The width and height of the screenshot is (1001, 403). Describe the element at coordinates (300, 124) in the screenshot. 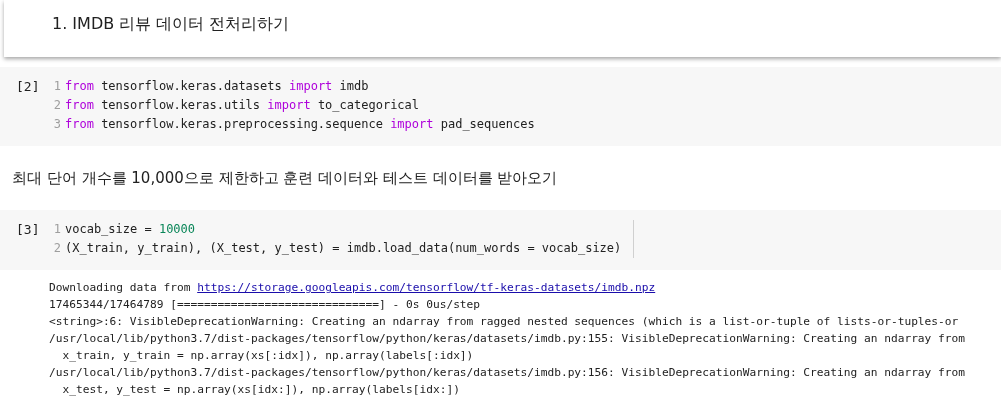

I see `code-line: from tensorflow.keras.preprocessing.sequence import pad_sequences` at that location.